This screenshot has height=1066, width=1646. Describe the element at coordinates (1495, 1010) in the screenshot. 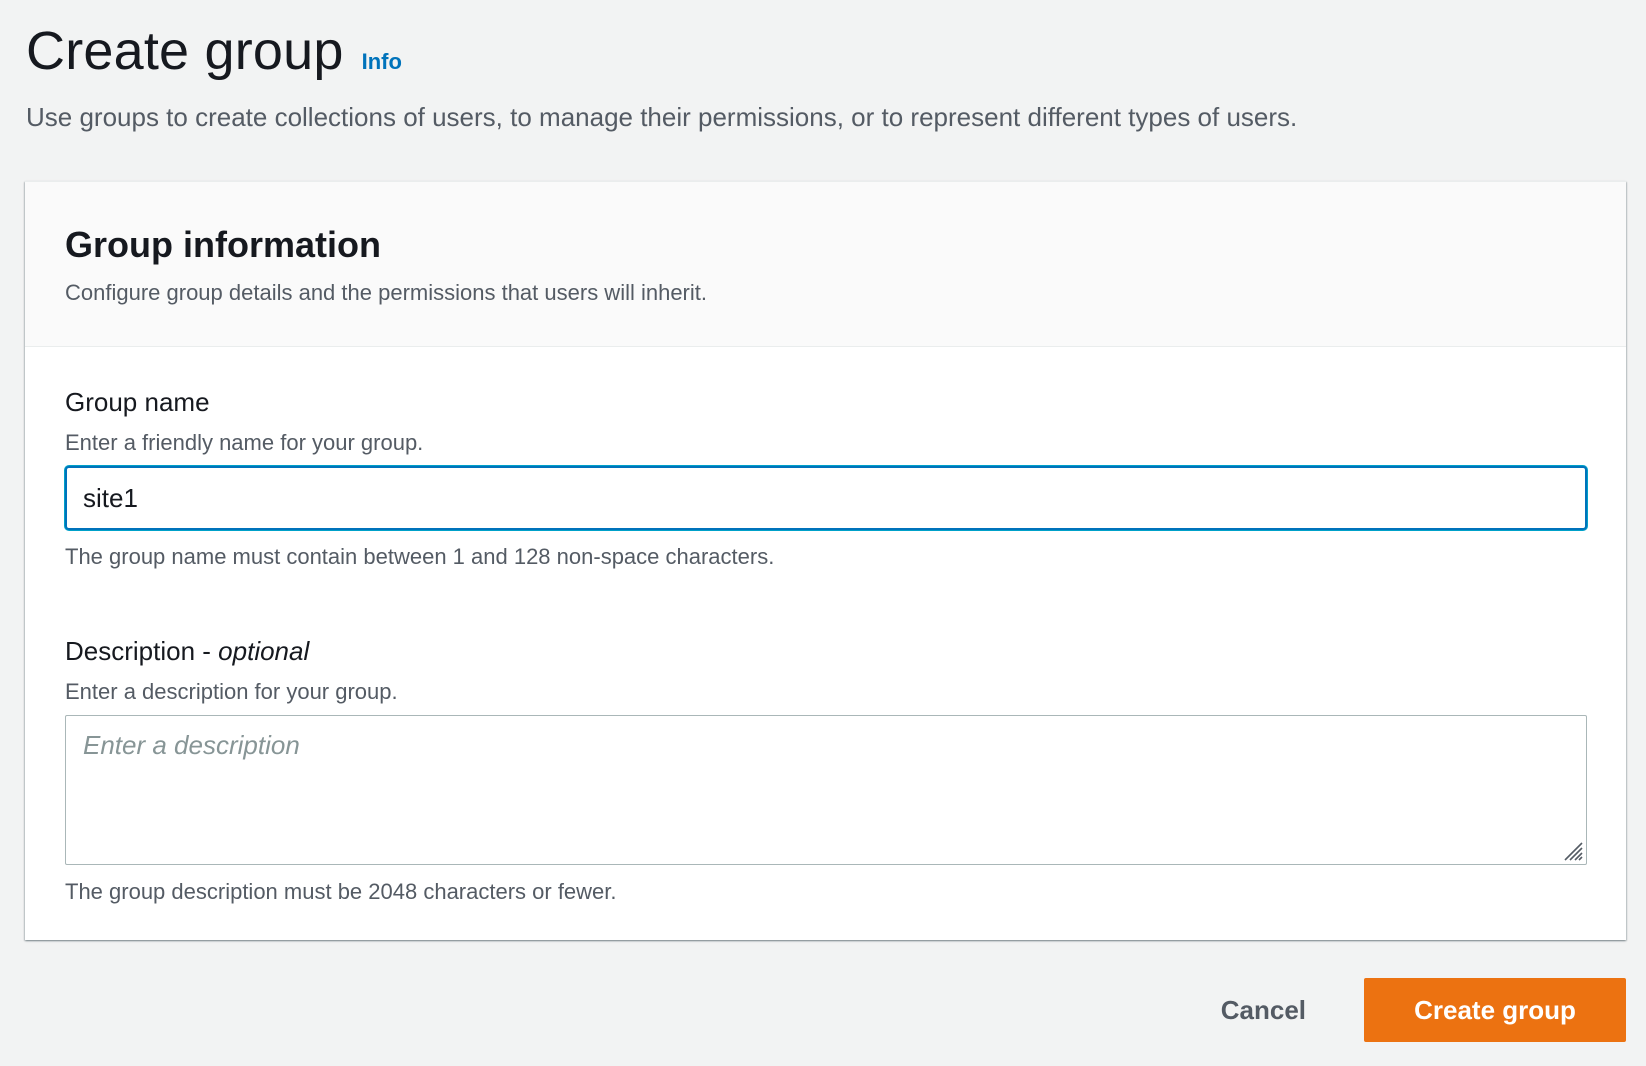

I see `create-group-button: Create group` at that location.